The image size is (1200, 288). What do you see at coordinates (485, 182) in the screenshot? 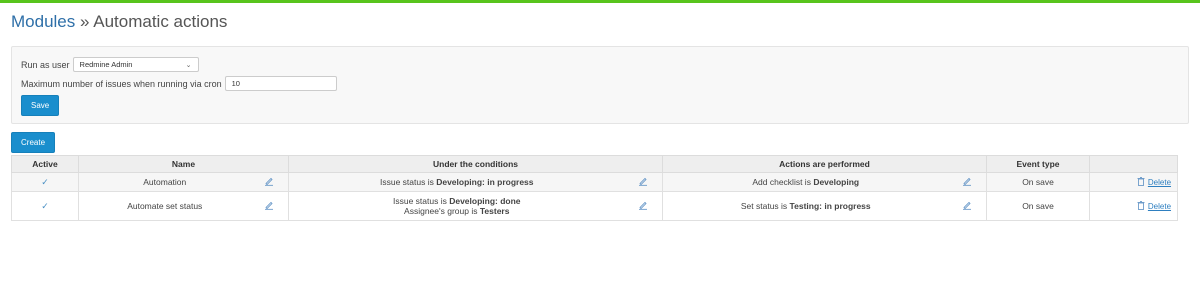
I see `condition-value: Developing: in progress` at bounding box center [485, 182].